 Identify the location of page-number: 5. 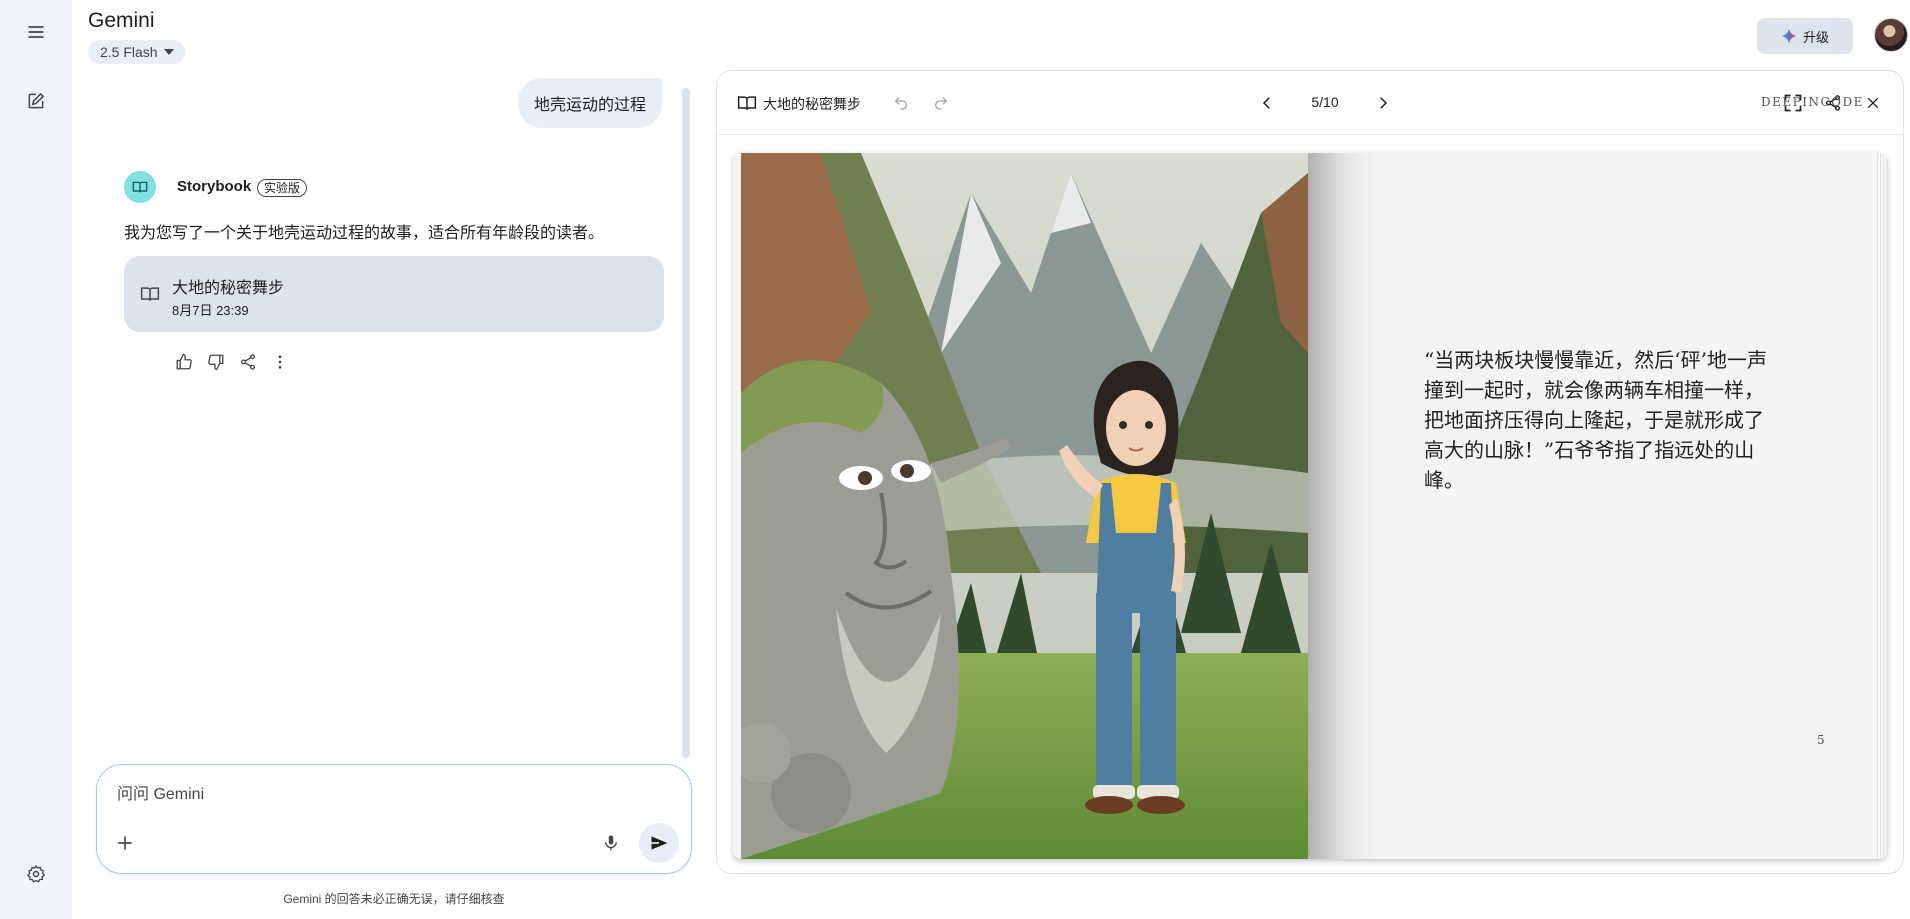
(1821, 740).